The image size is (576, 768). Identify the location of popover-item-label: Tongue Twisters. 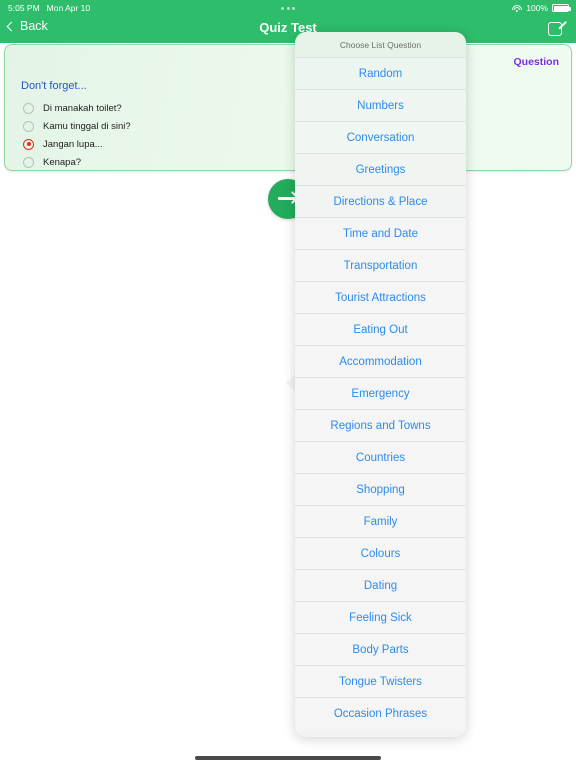
(380, 681).